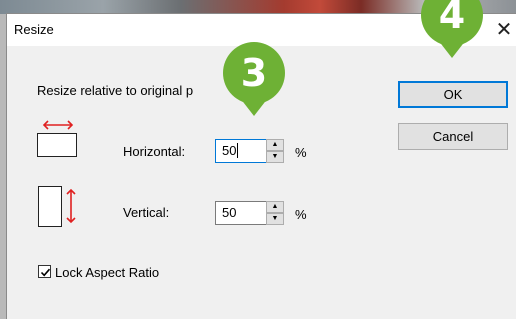  I want to click on lock-aspect-checkbox, so click(44, 271).